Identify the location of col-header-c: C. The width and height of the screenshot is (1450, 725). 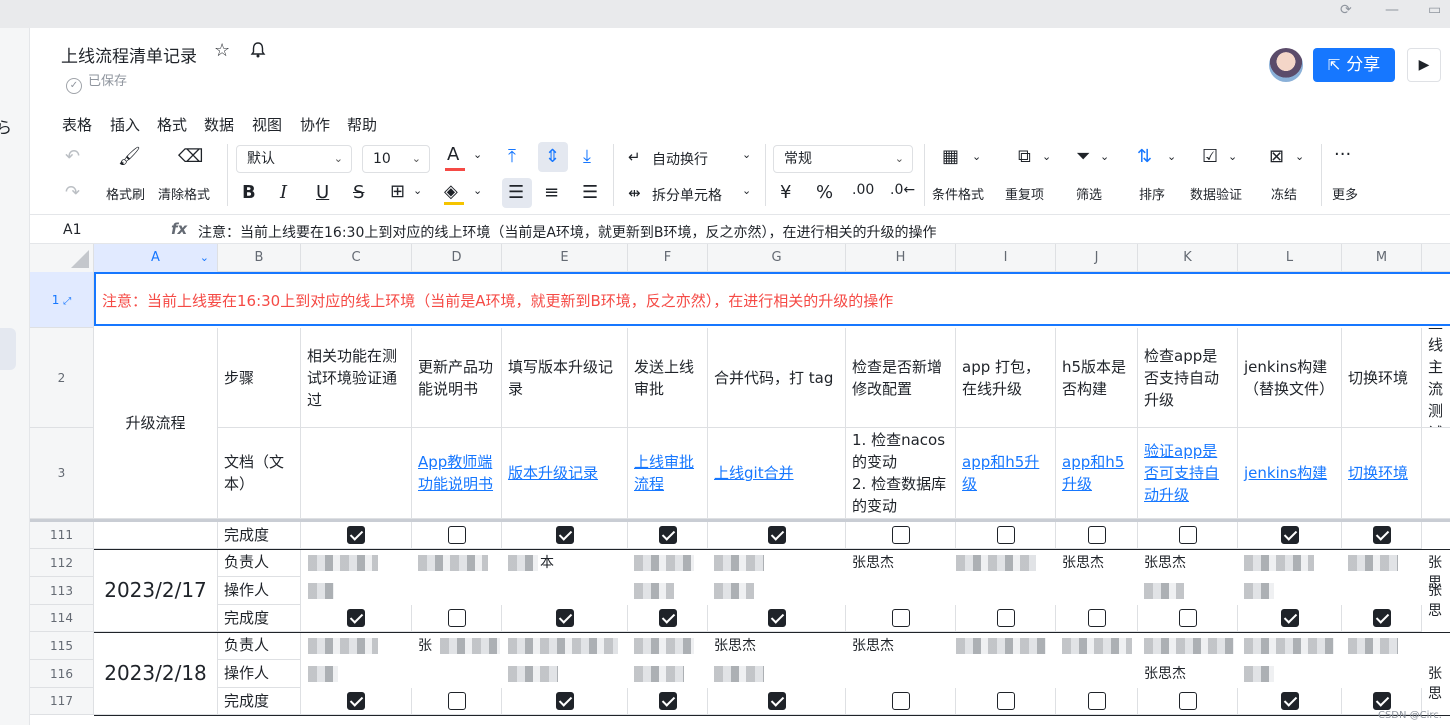
(356, 258).